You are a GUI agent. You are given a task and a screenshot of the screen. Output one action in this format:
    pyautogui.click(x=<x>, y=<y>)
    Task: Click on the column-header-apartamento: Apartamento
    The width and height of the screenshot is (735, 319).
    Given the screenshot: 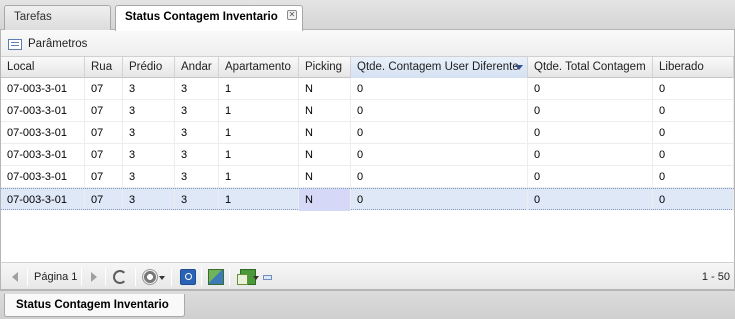 What is the action you would take?
    pyautogui.click(x=259, y=67)
    